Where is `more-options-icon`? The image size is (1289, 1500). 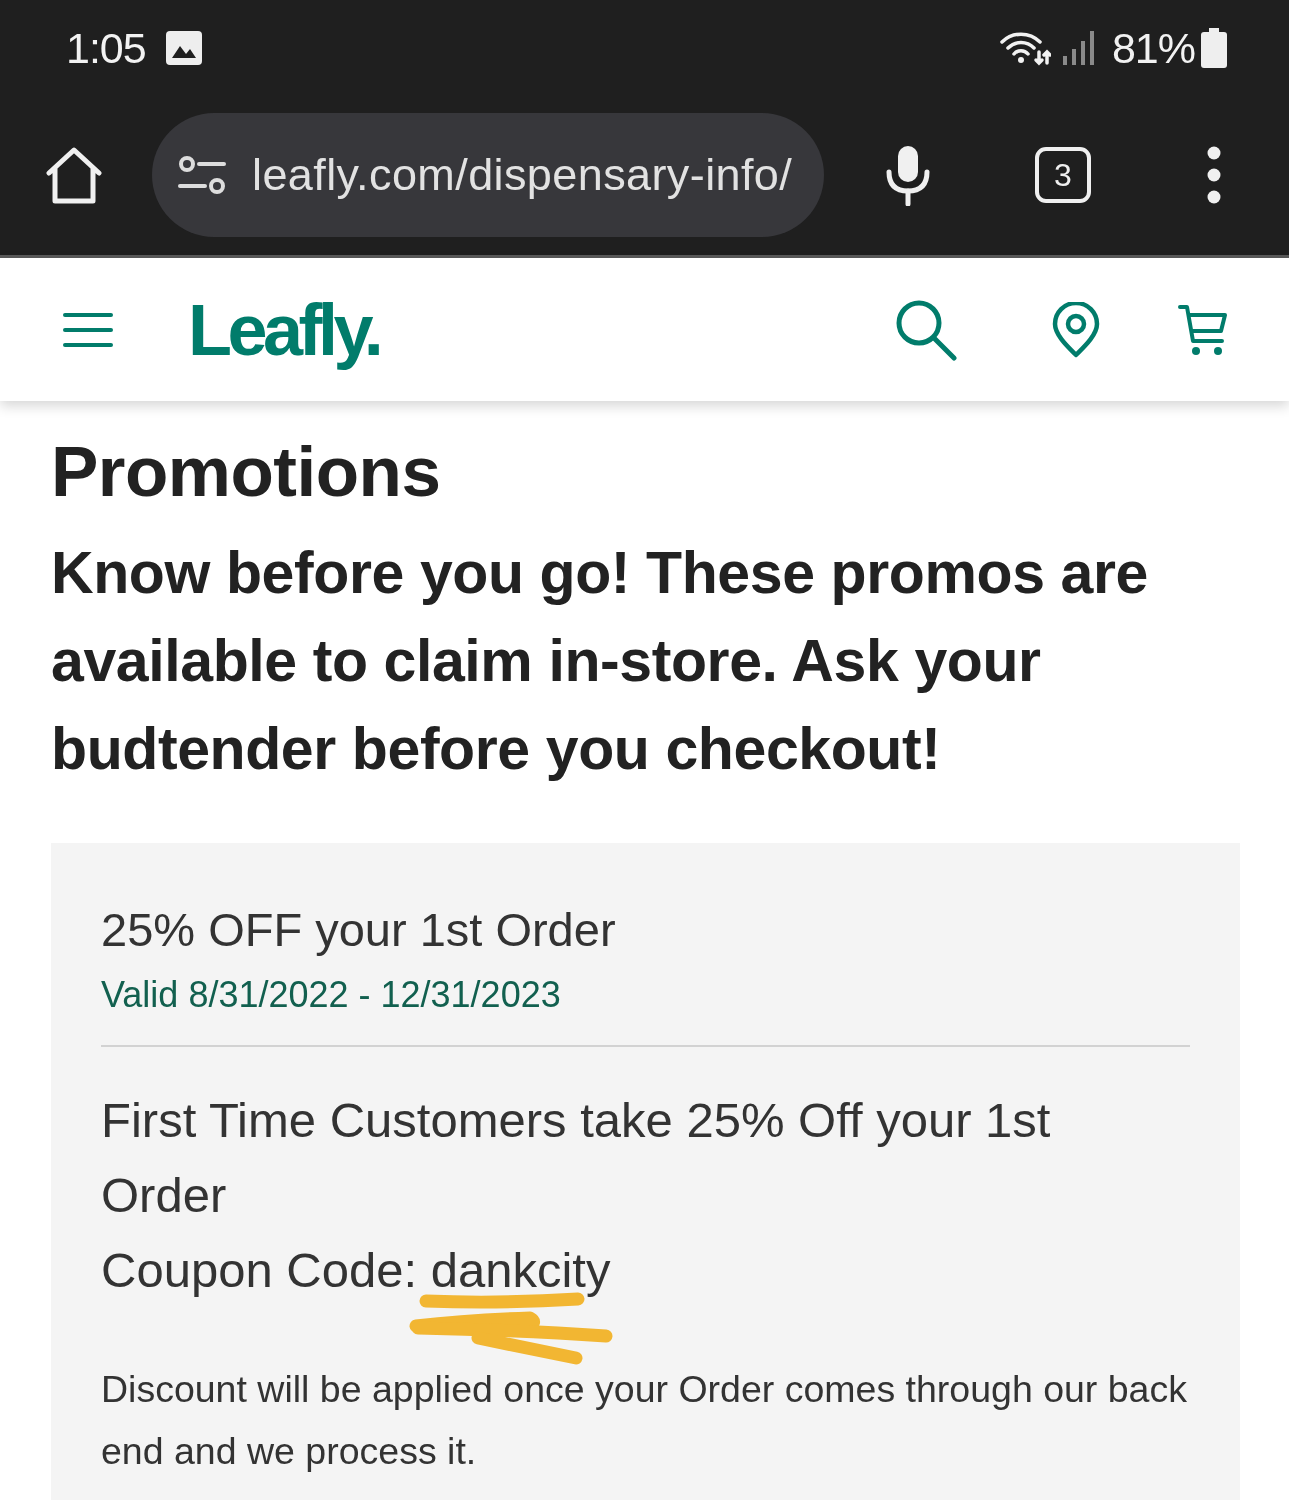 more-options-icon is located at coordinates (1214, 175).